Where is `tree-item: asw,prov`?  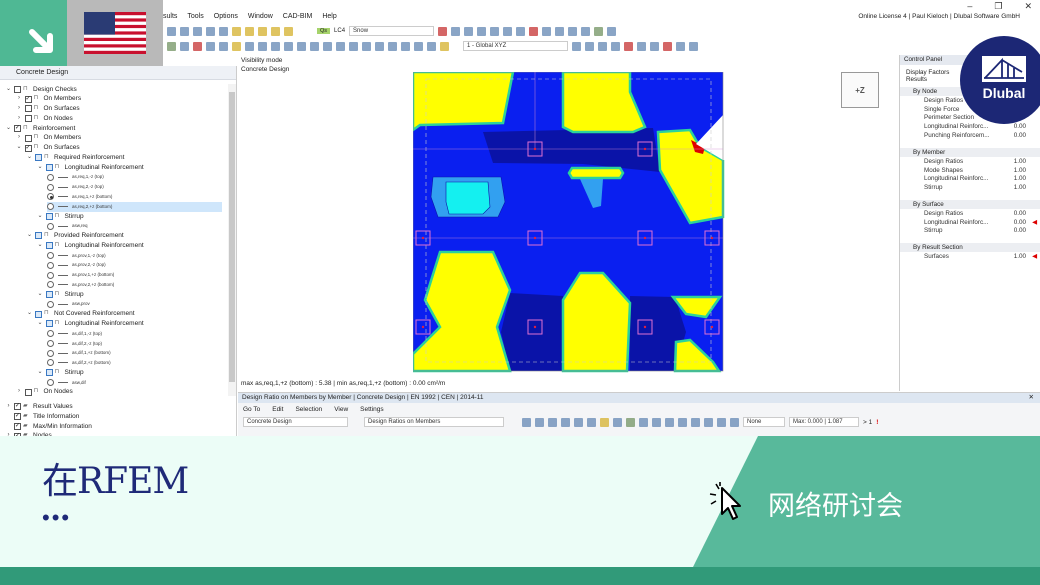 tree-item: asw,prov is located at coordinates (68, 304).